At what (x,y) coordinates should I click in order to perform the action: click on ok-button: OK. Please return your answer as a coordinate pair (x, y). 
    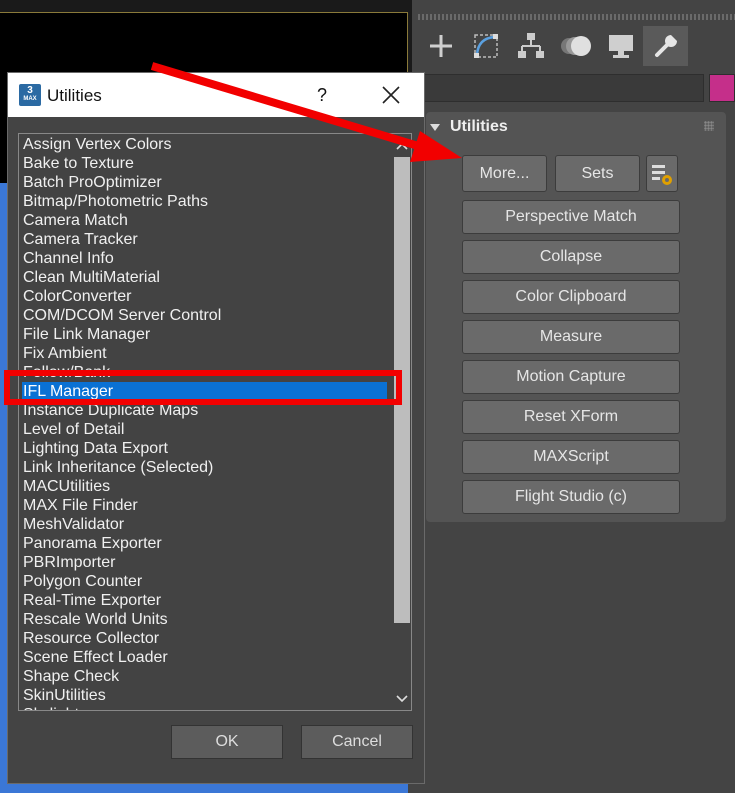
    Looking at the image, I should click on (227, 742).